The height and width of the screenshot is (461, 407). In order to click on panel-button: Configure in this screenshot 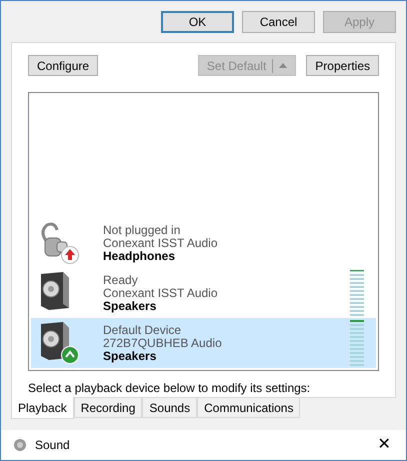, I will do `click(63, 65)`.